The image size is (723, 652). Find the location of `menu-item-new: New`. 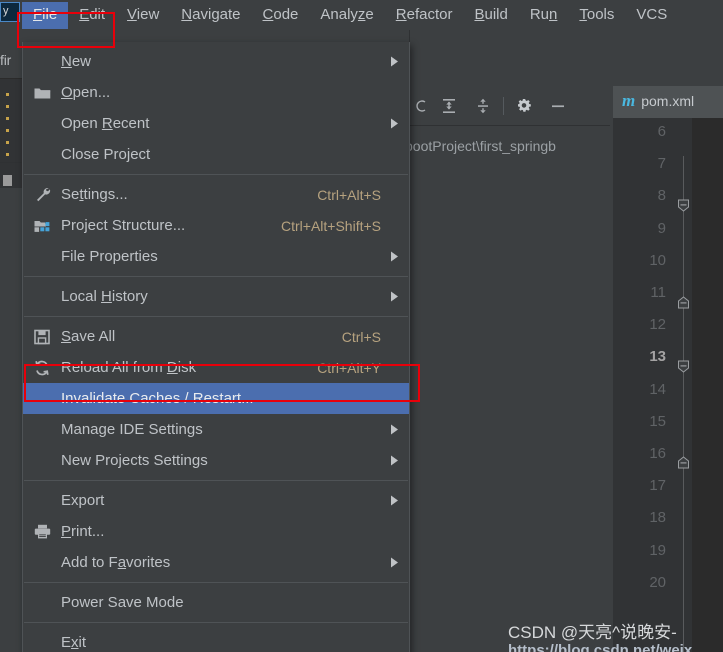

menu-item-new: New is located at coordinates (216, 61).